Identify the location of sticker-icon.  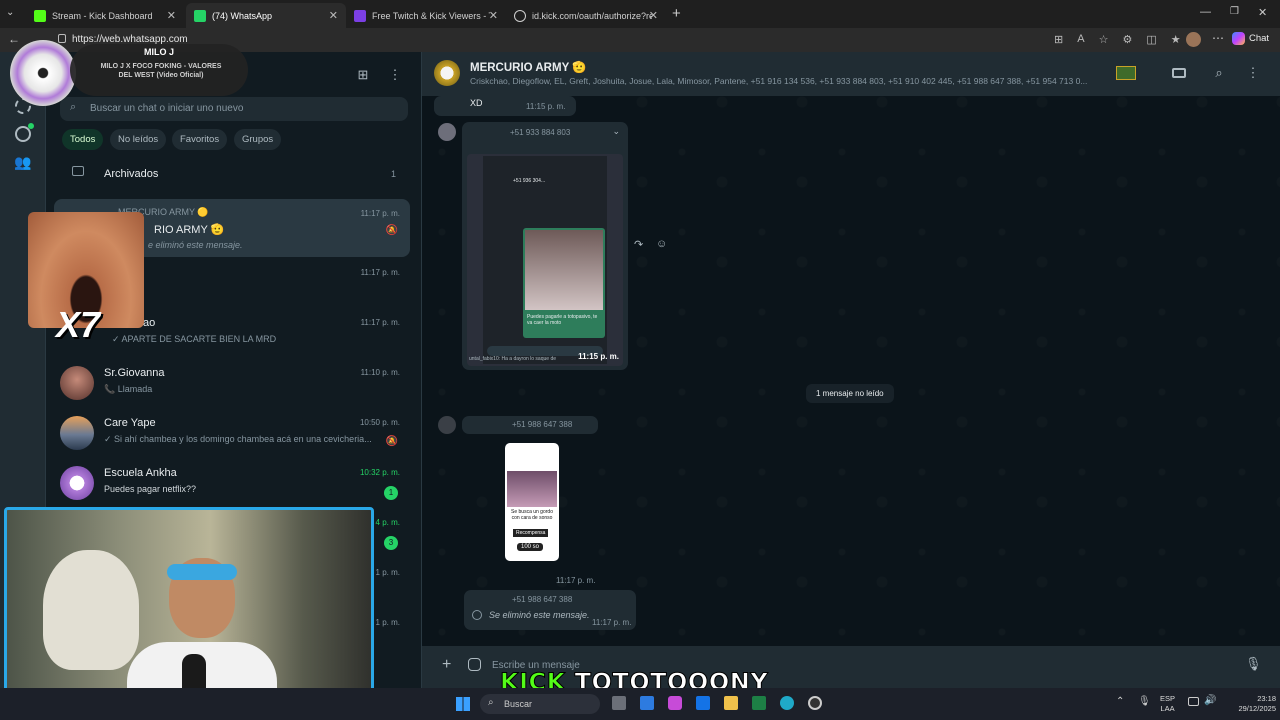
(474, 664).